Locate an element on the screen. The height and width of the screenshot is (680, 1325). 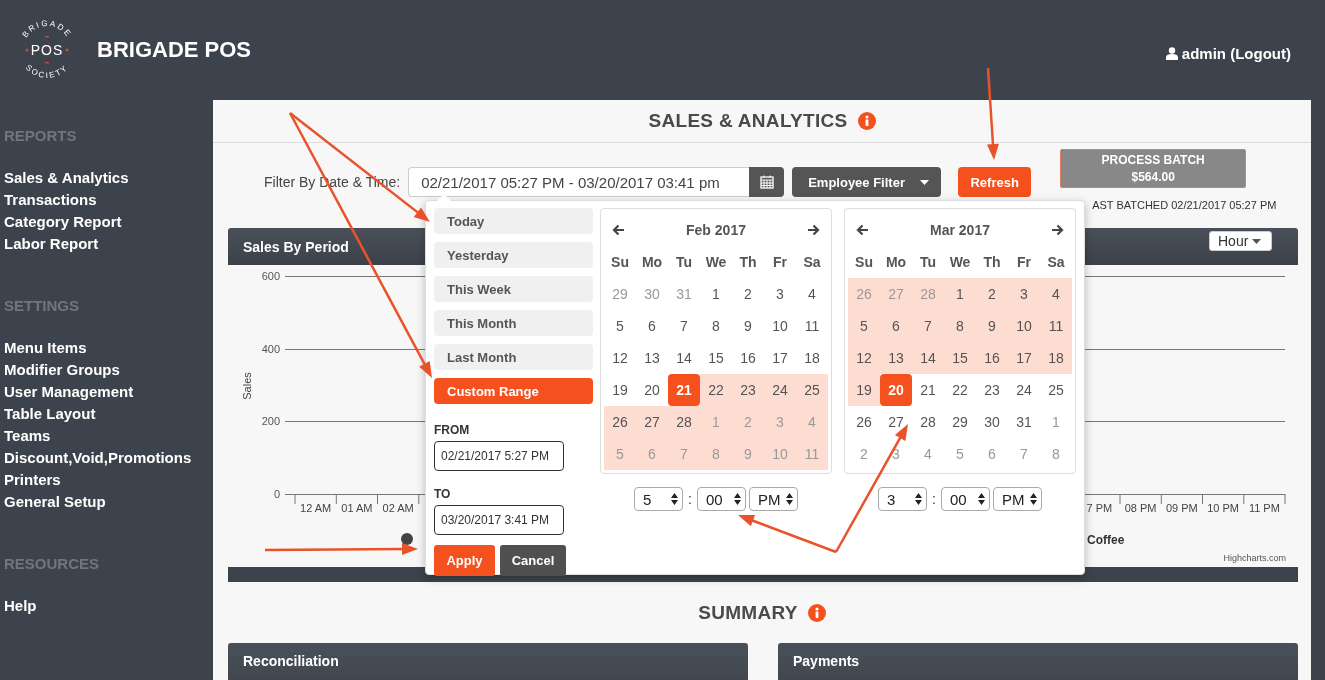
sidebar-item: Help is located at coordinates (20, 606).